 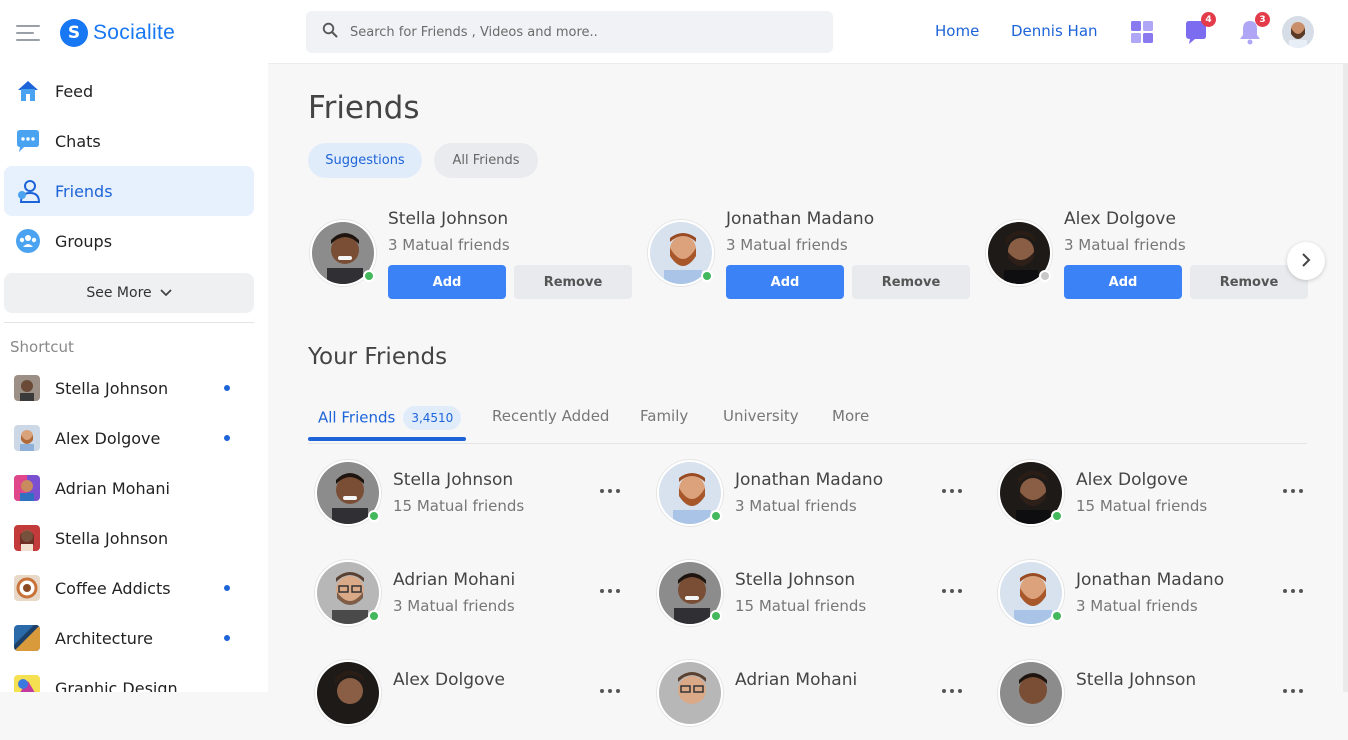 What do you see at coordinates (1045, 276) in the screenshot?
I see `offline-status-dot` at bounding box center [1045, 276].